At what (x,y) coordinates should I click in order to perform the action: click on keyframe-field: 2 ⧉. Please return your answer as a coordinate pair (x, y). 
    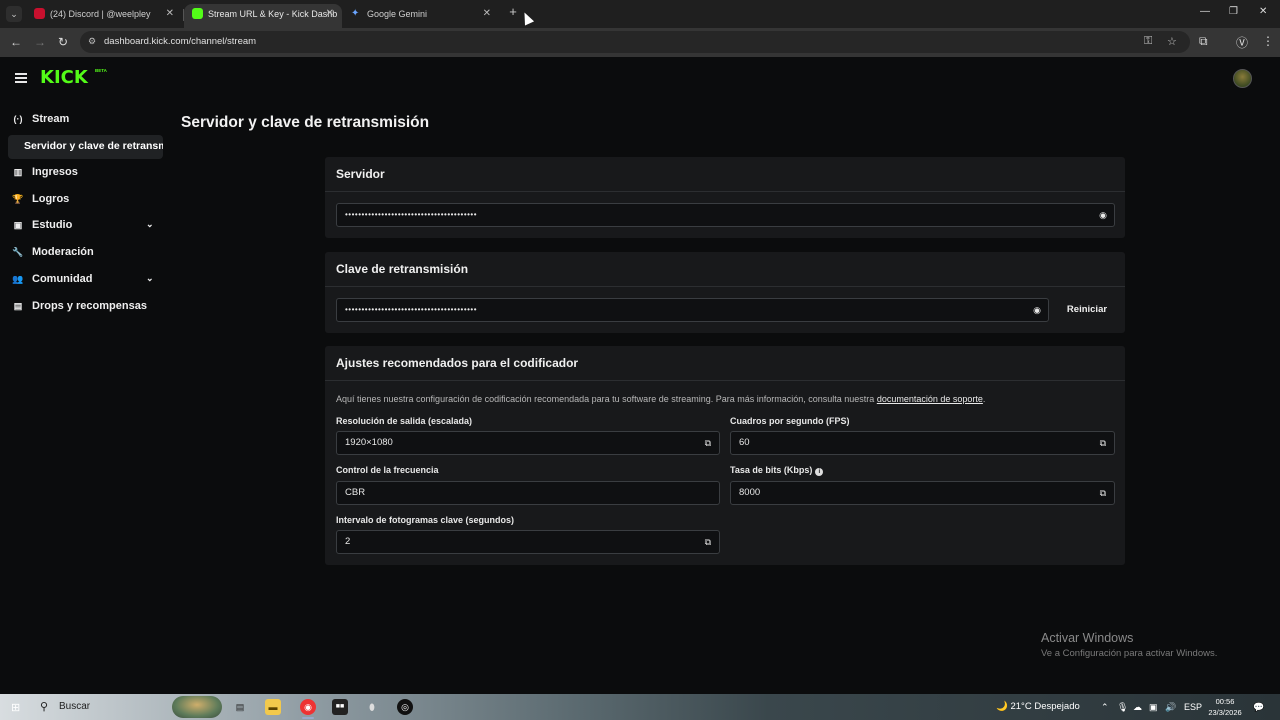
    Looking at the image, I should click on (528, 542).